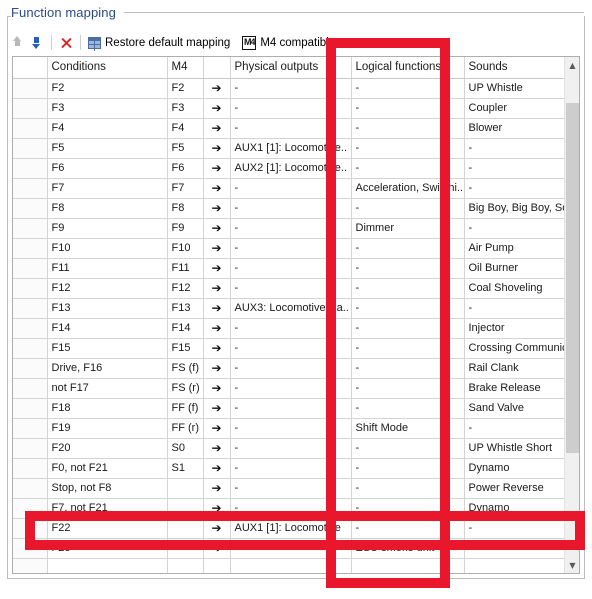  I want to click on cell-conditions: F5, so click(107, 148).